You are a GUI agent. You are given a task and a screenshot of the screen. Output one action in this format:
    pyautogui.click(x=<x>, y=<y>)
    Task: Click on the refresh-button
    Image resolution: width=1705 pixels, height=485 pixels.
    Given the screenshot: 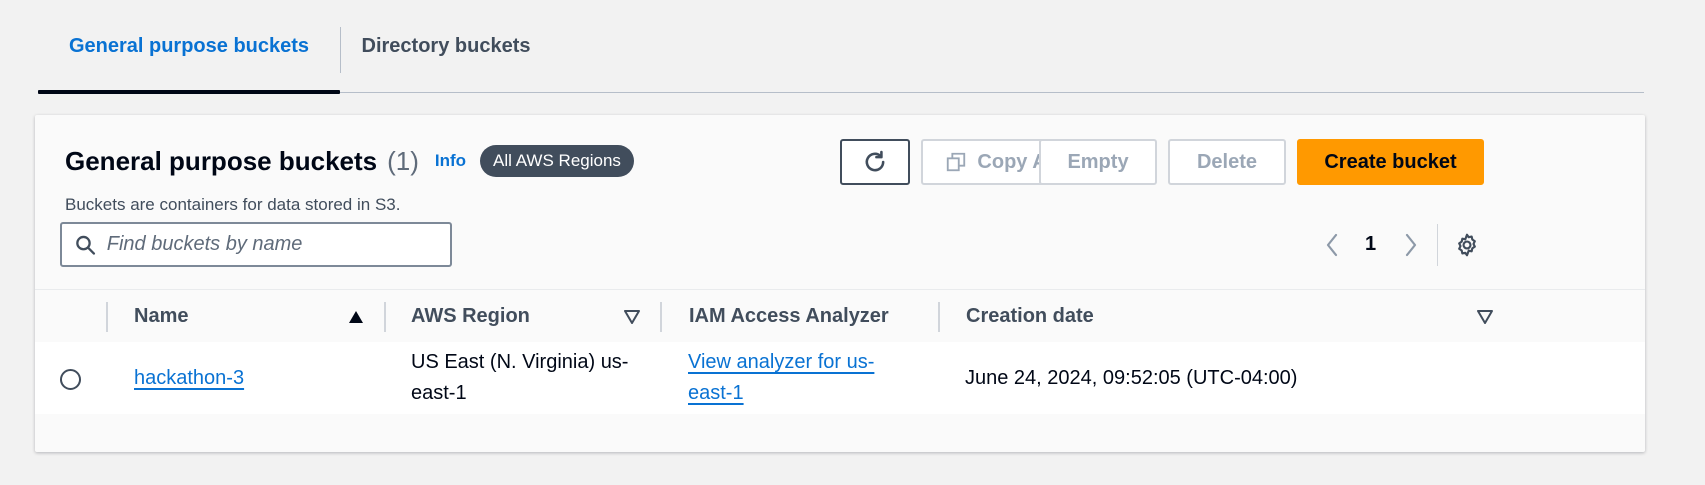 What is the action you would take?
    pyautogui.click(x=875, y=162)
    